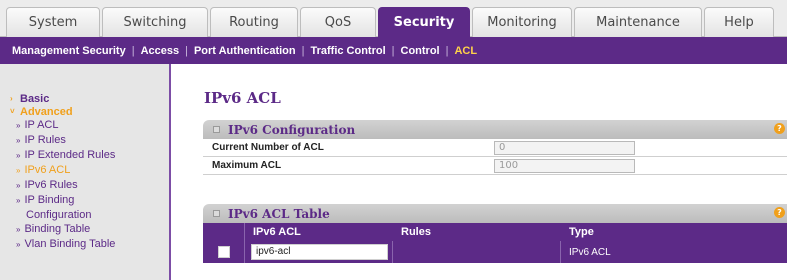  Describe the element at coordinates (739, 22) in the screenshot. I see `tab-help: Help` at that location.